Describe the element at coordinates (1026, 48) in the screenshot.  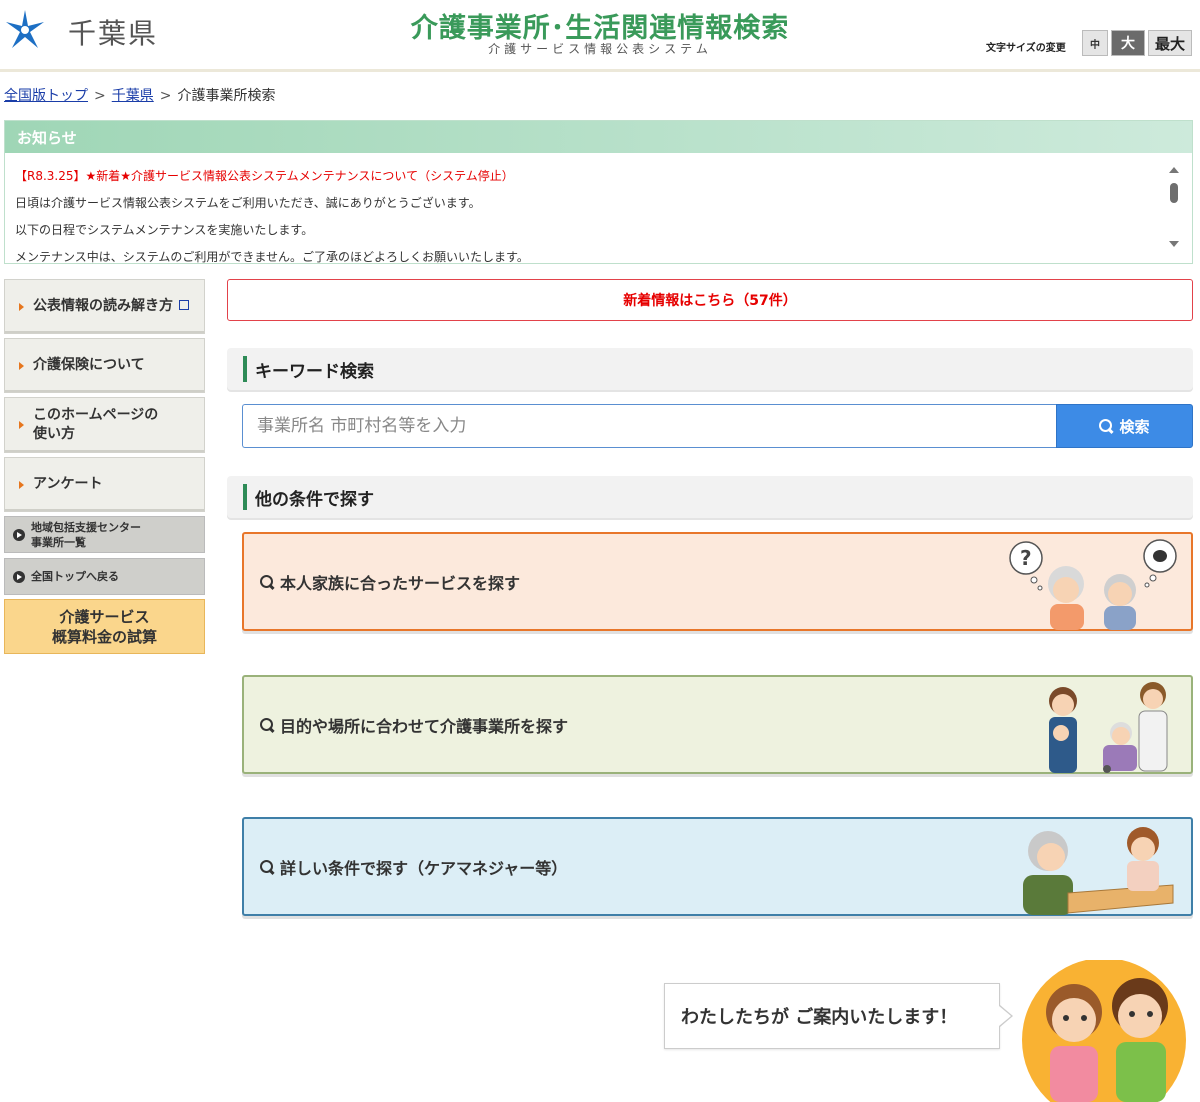
I see `font-size-label: 文字サイズの変更` at that location.